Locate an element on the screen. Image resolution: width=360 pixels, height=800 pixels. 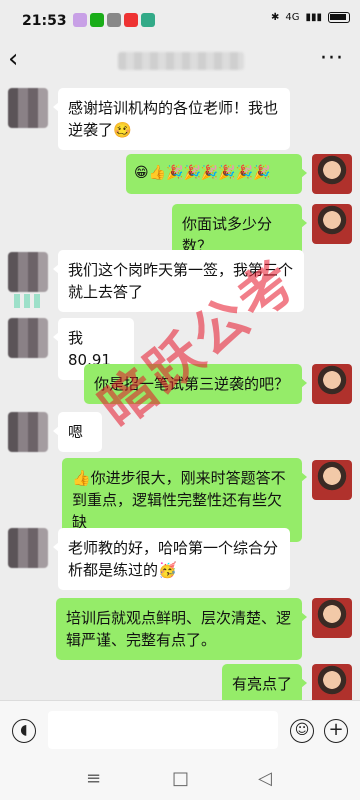
home-icon: □ is located at coordinates (180, 778).